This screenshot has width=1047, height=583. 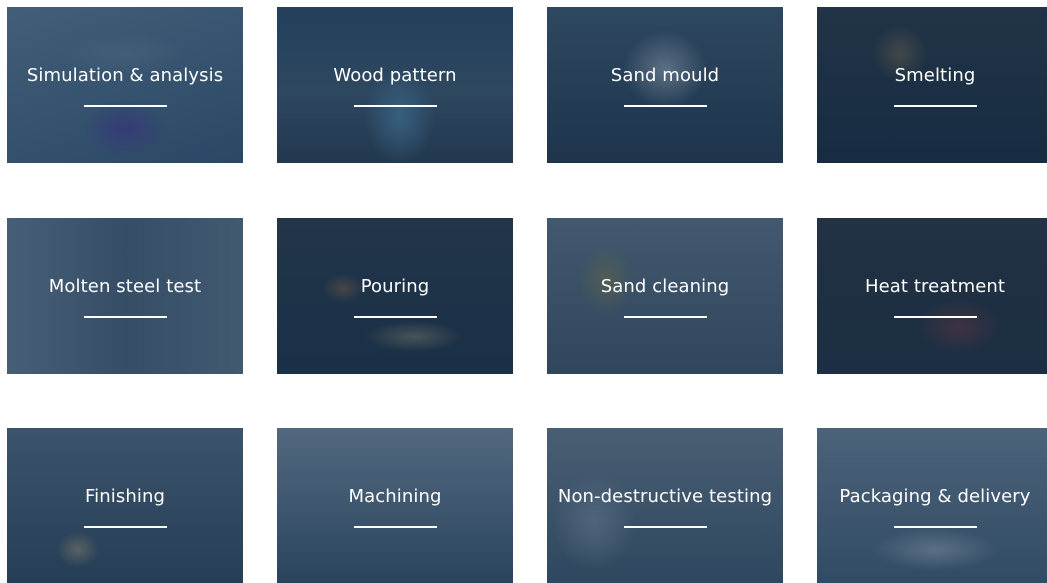 I want to click on process-tile-heat-treatment: Heat treatment, so click(x=932, y=296).